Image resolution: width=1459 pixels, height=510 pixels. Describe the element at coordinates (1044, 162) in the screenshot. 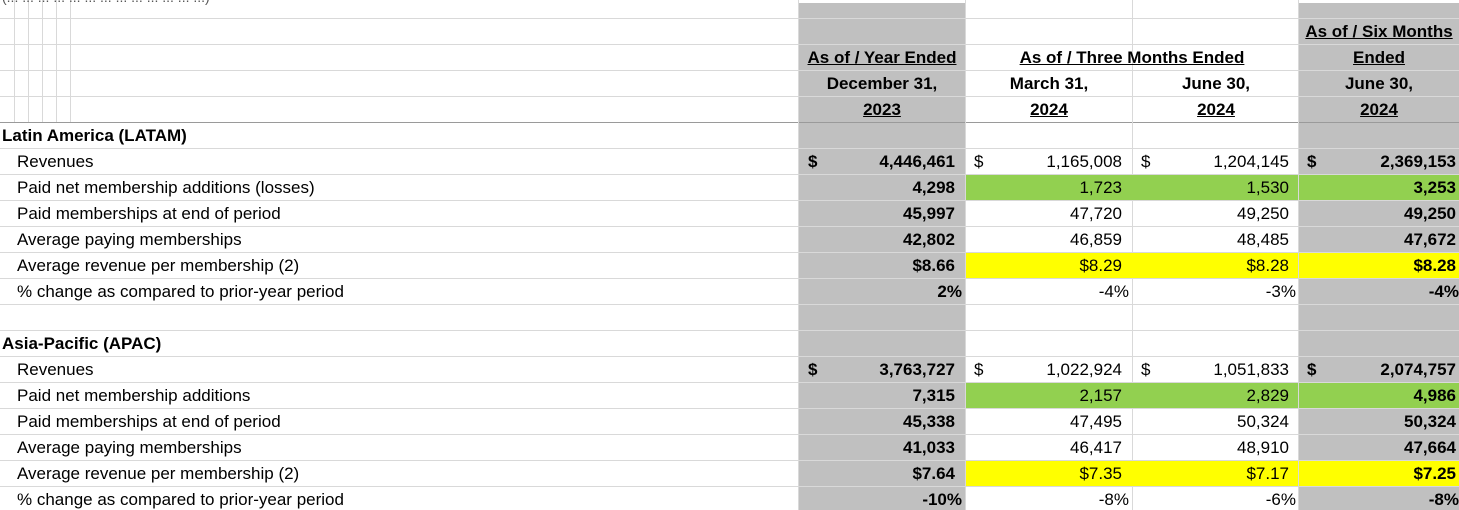

I see `cell-q1: 1,165,008` at that location.